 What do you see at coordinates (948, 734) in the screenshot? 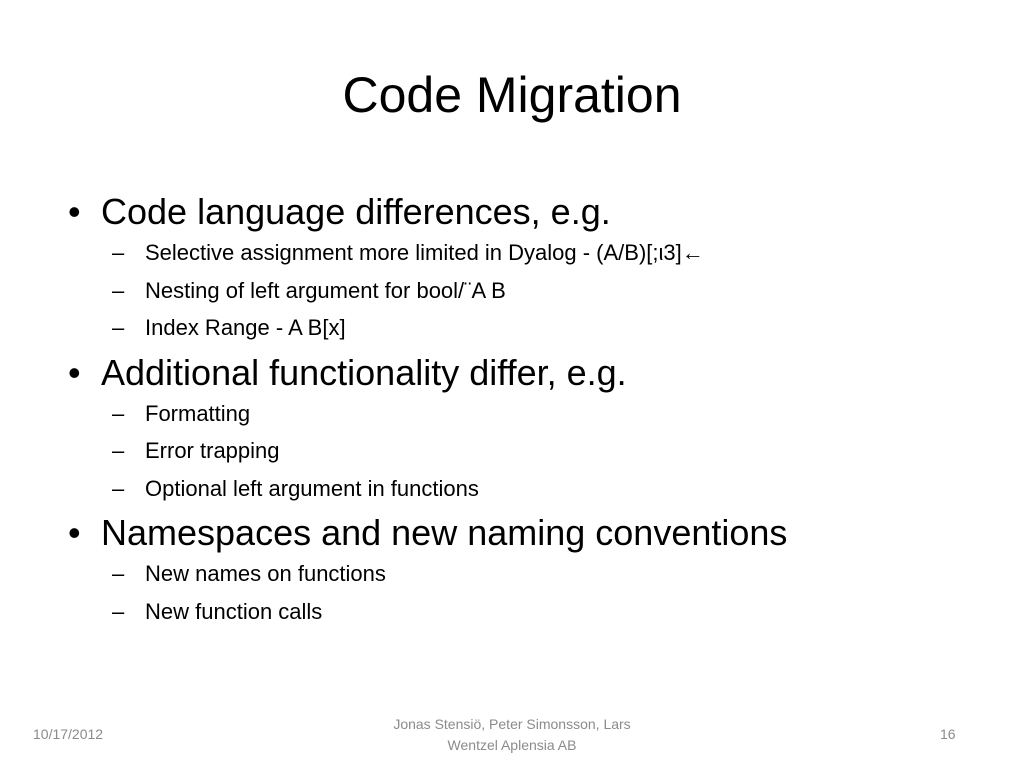
I see `footer-page-number: 16` at bounding box center [948, 734].